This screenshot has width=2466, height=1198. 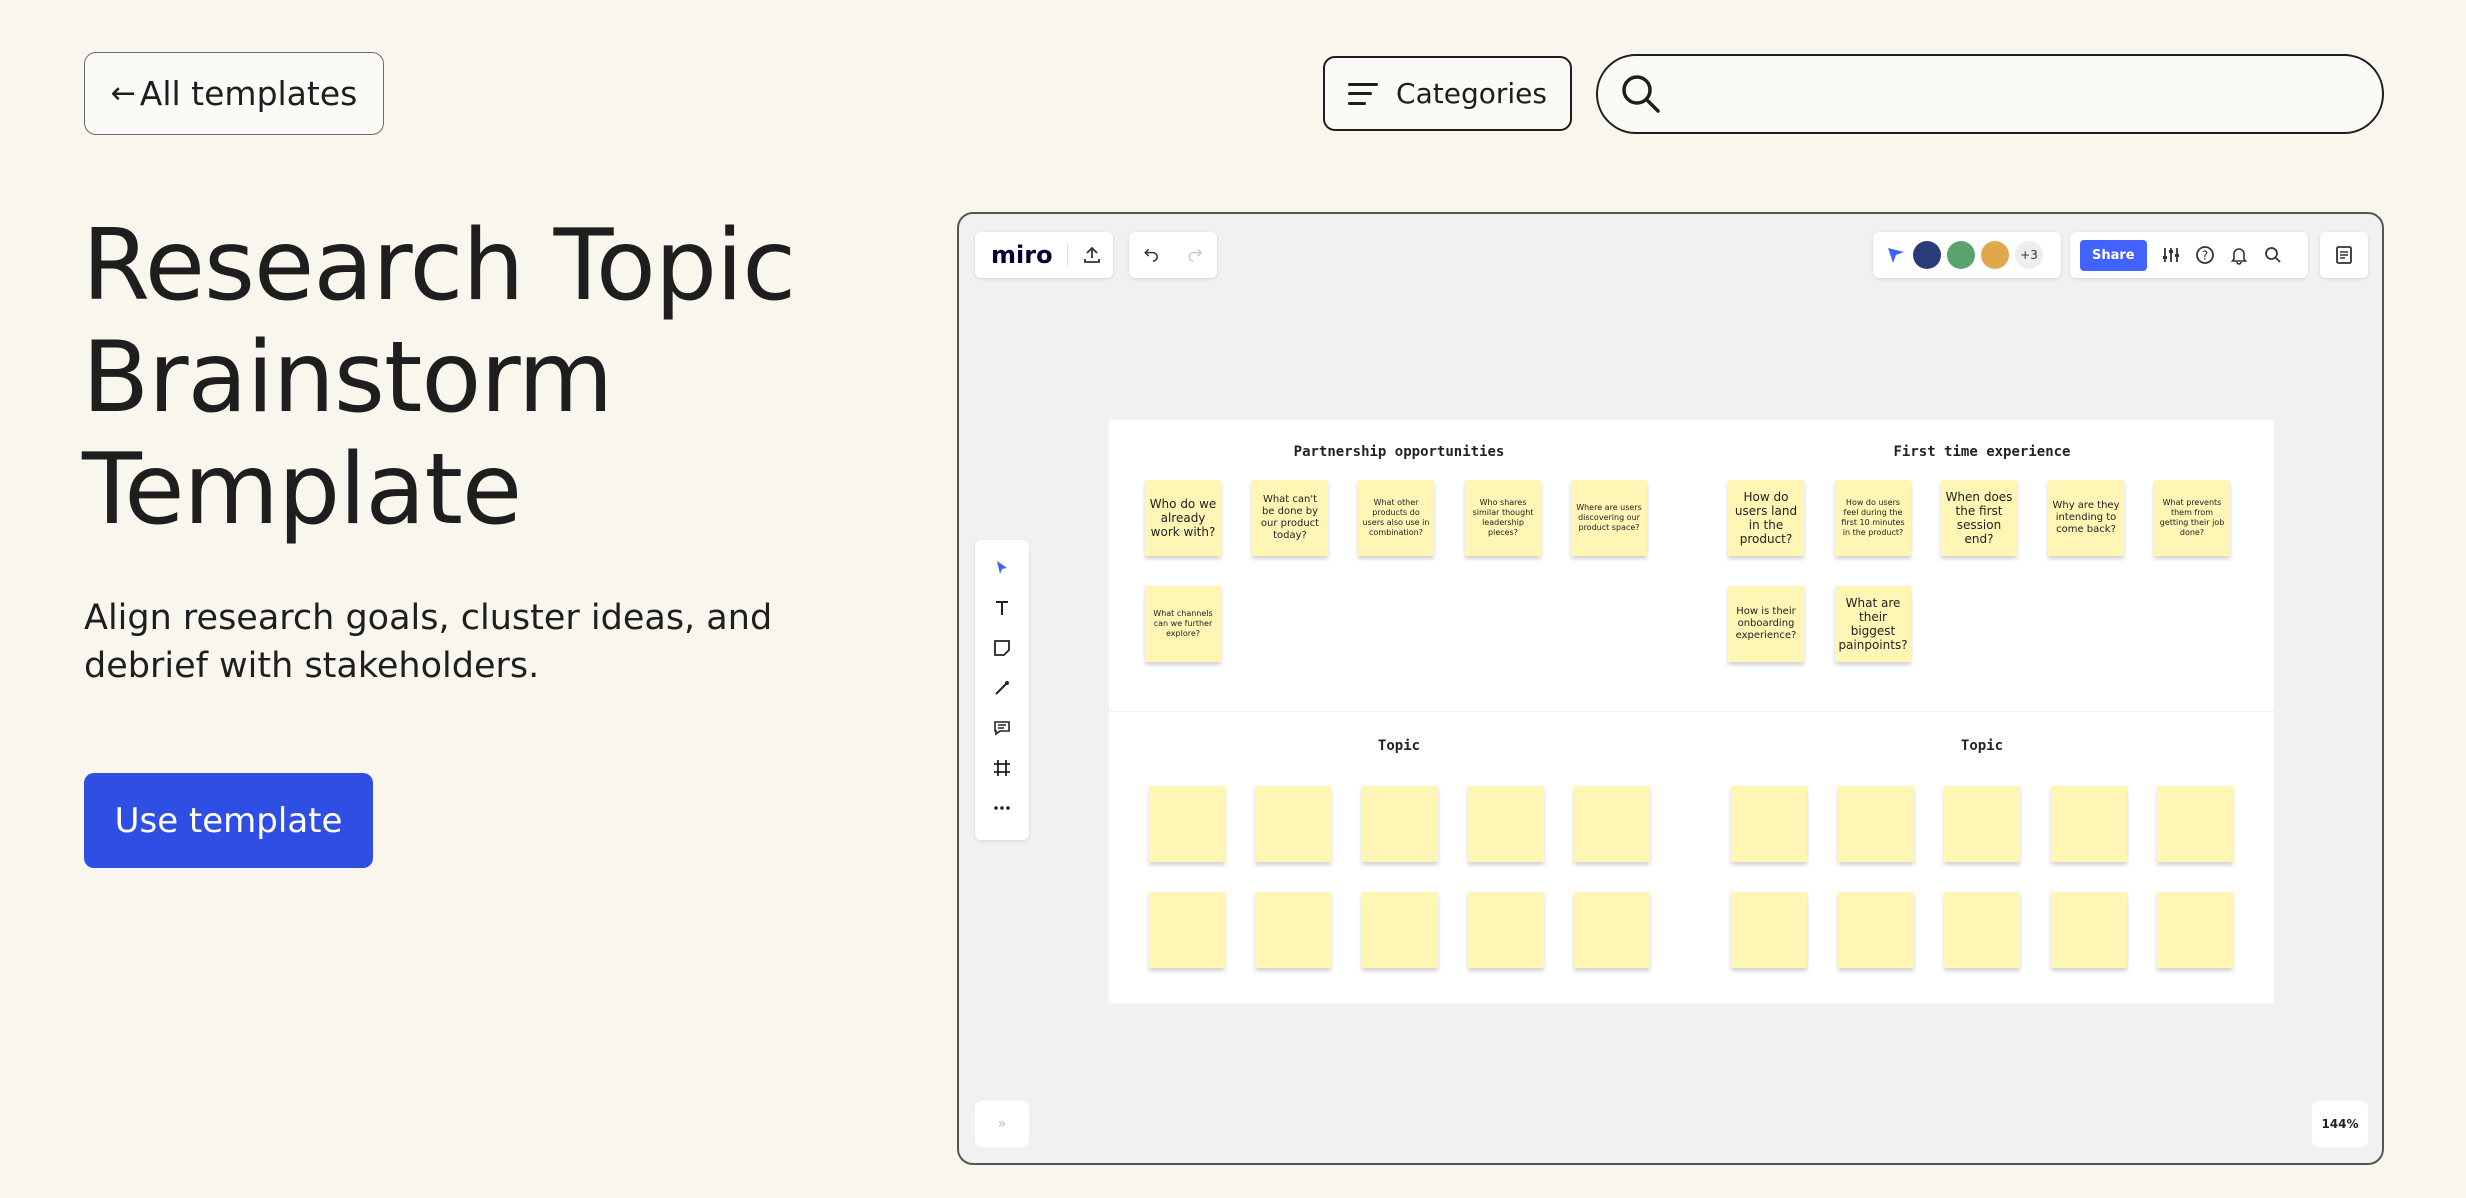 What do you see at coordinates (1002, 650) in the screenshot?
I see `sticky-note-icon` at bounding box center [1002, 650].